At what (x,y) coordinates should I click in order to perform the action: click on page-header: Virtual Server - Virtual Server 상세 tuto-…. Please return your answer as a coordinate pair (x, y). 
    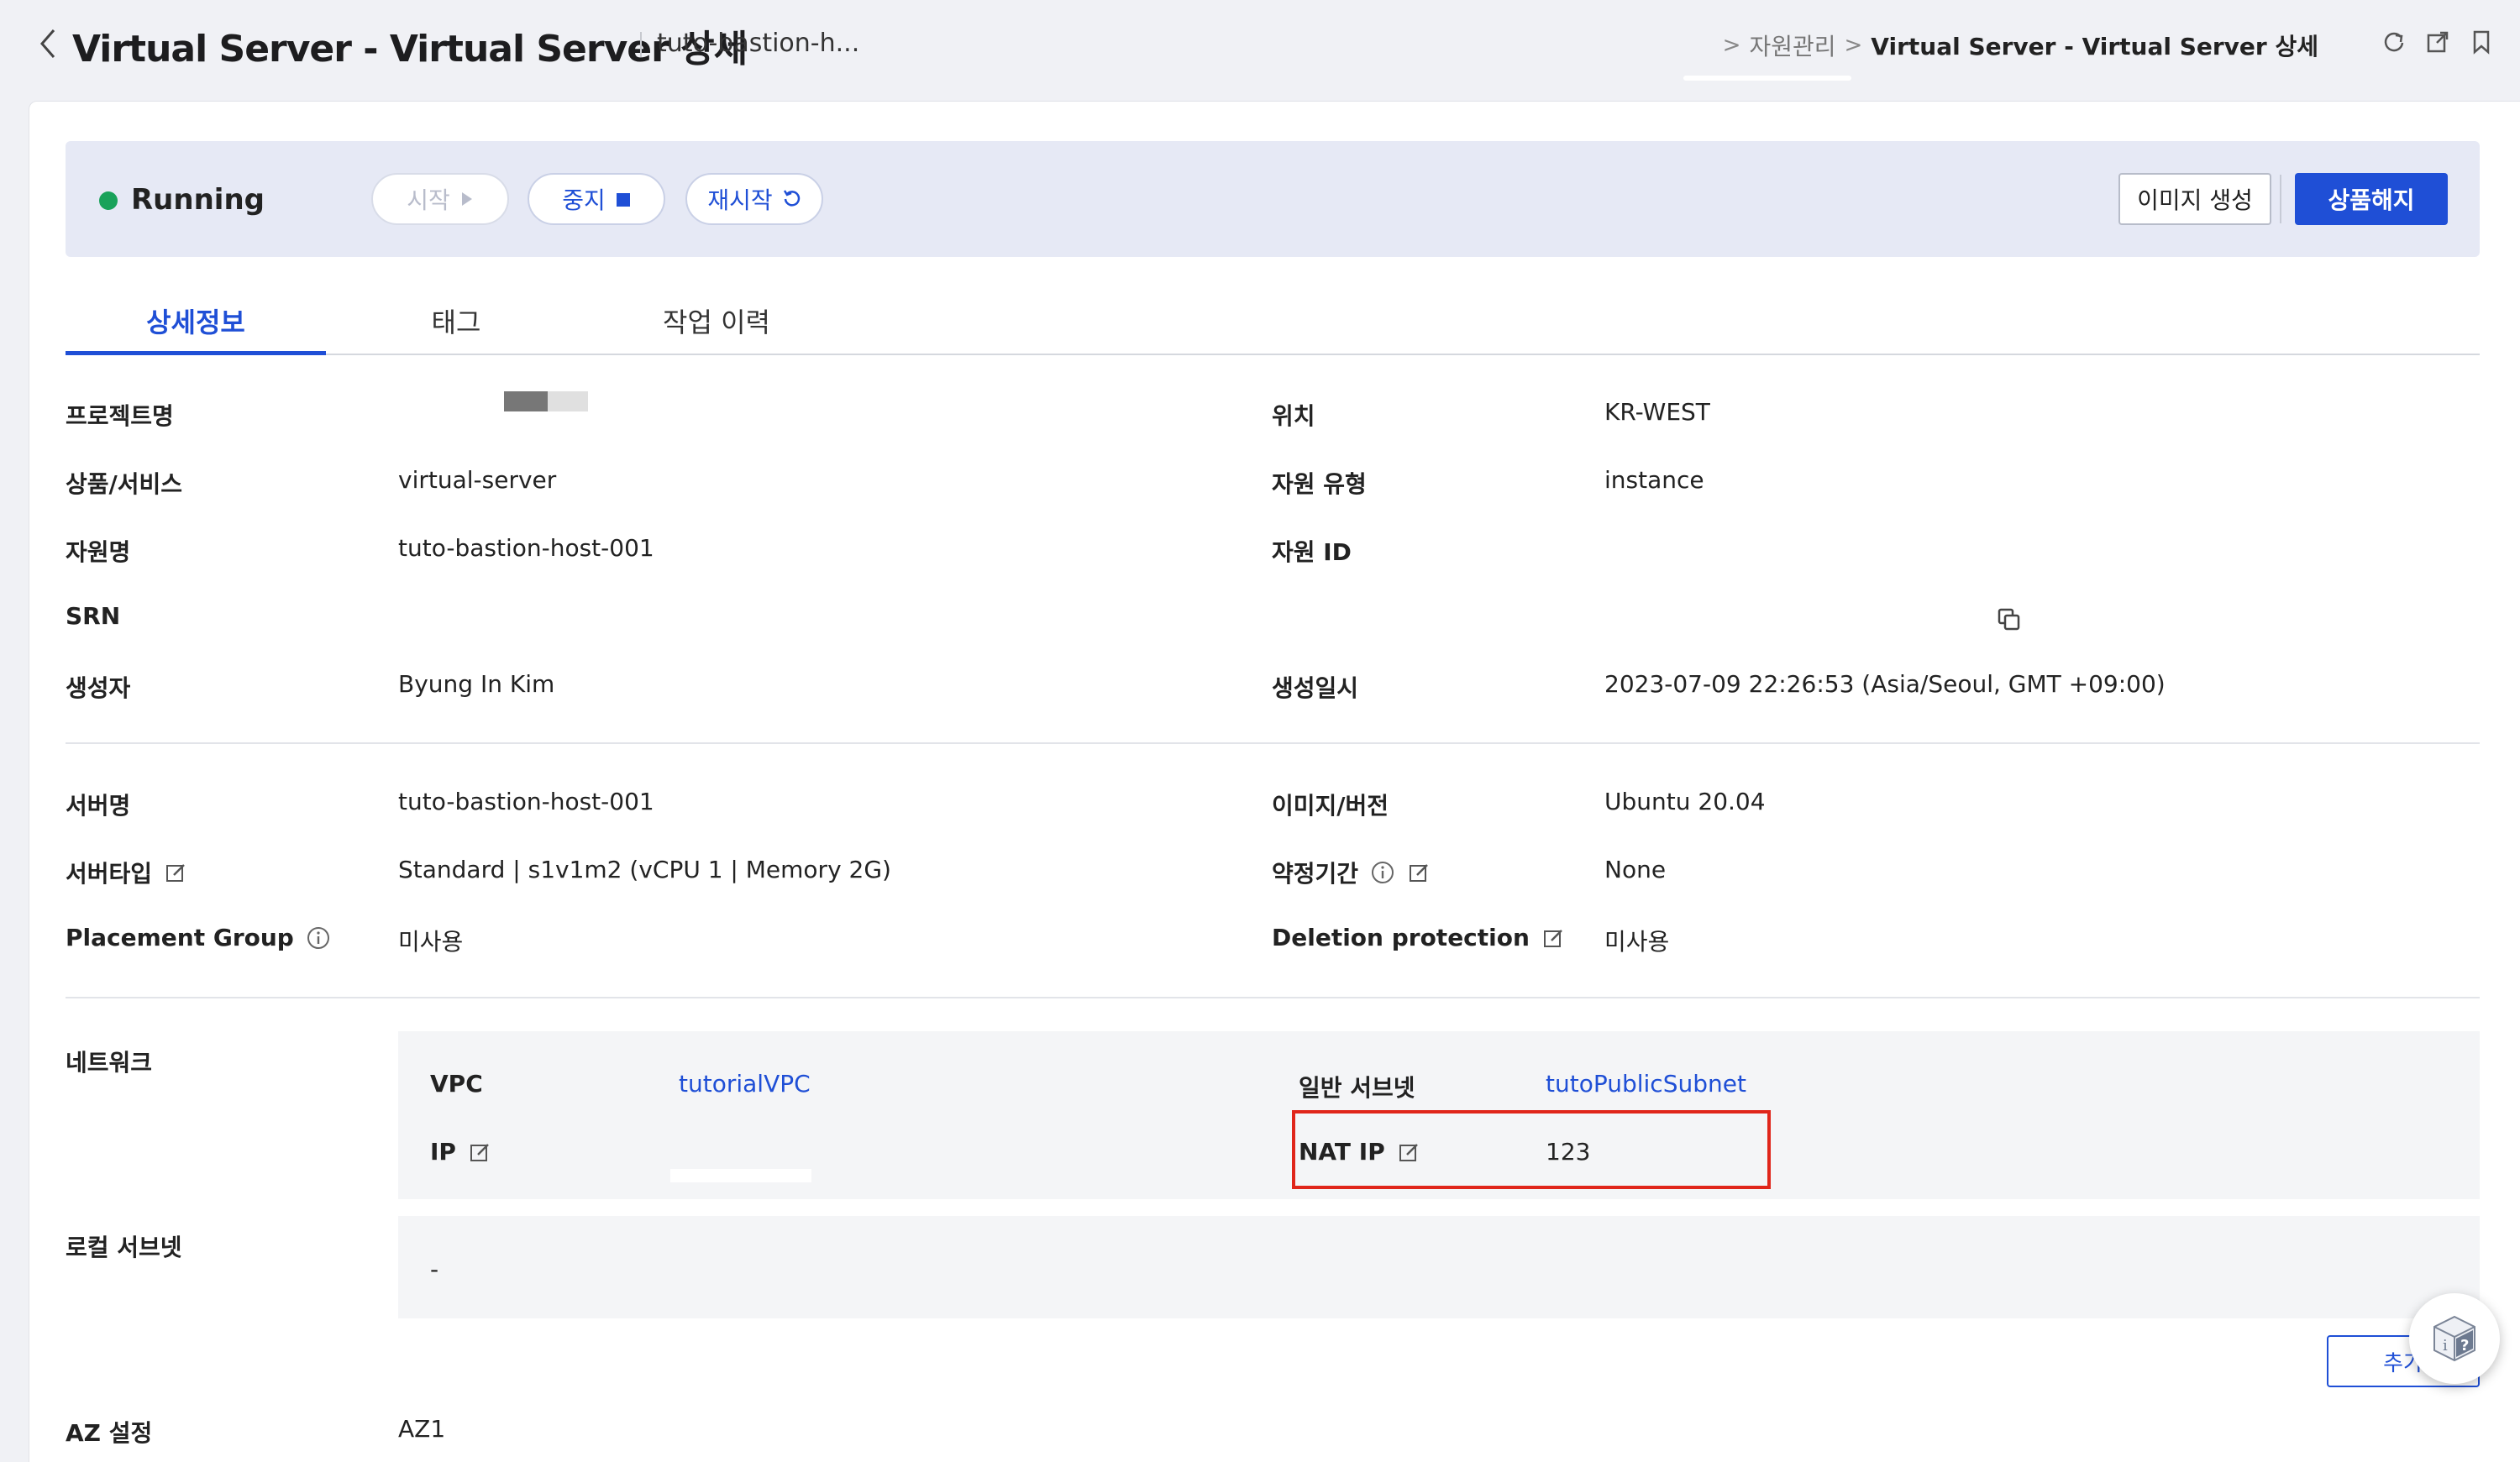
    Looking at the image, I should click on (1260, 46).